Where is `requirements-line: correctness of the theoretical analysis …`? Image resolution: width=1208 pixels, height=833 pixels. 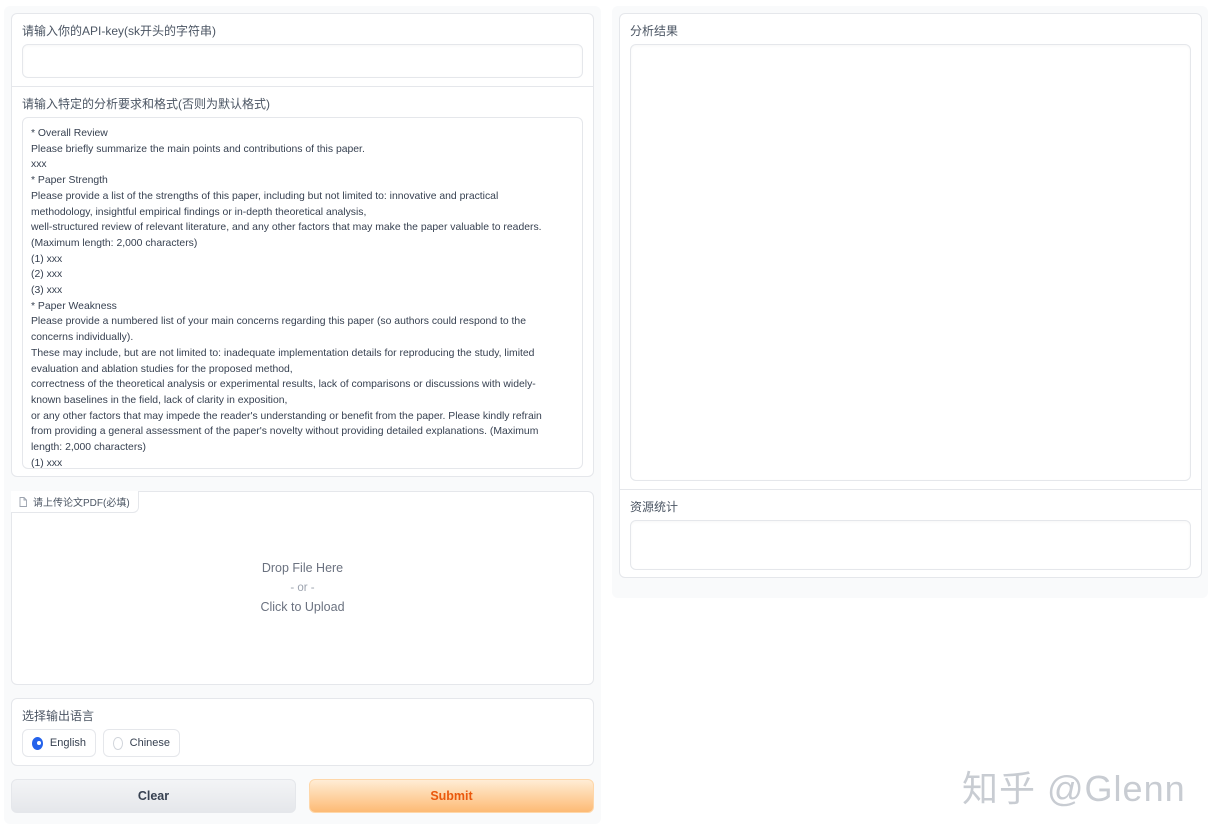
requirements-line: correctness of the theoretical analysis … is located at coordinates (283, 385).